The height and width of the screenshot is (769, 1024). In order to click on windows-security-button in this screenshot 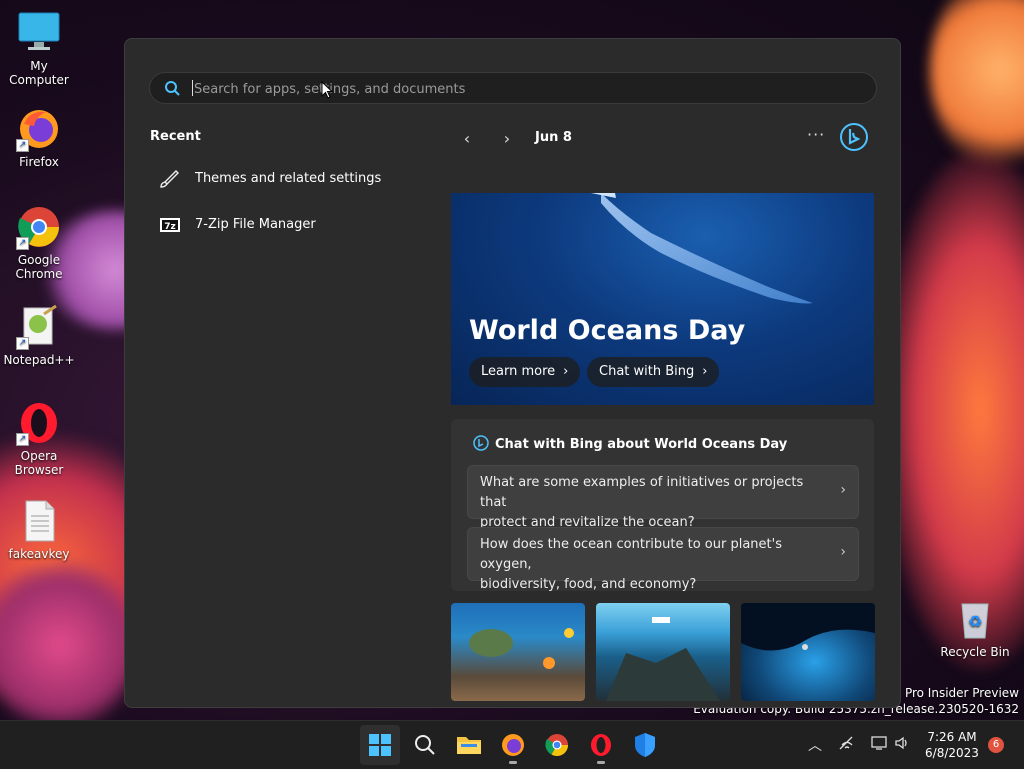, I will do `click(645, 745)`.